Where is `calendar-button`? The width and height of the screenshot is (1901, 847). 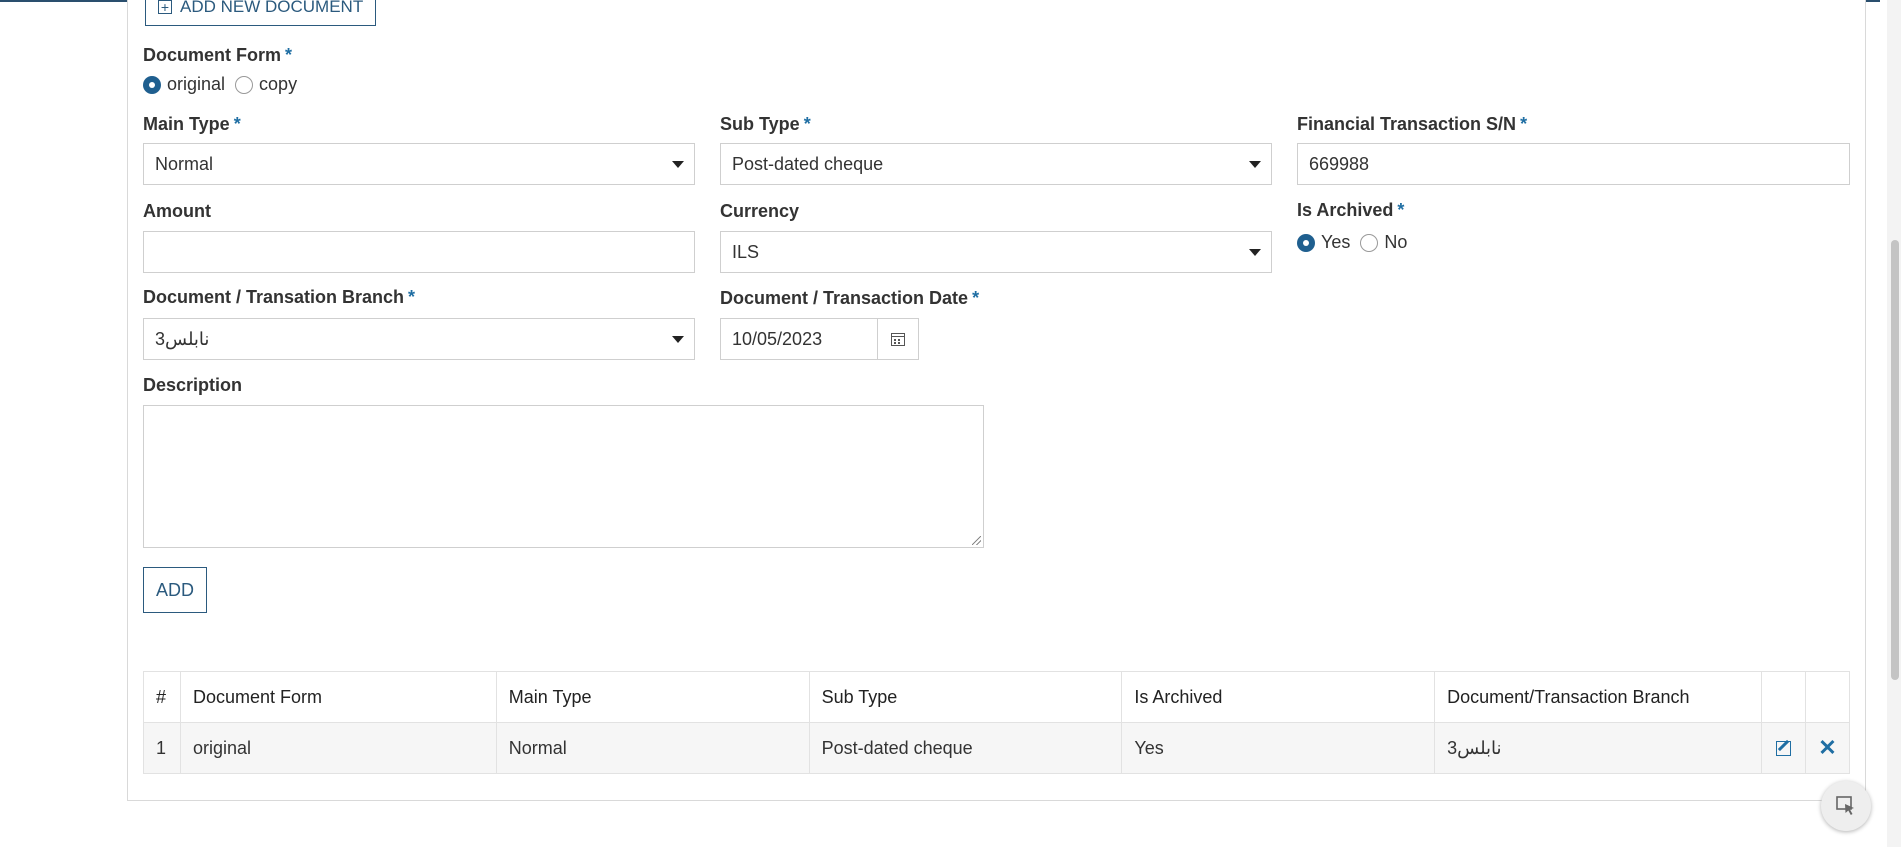
calendar-button is located at coordinates (898, 339).